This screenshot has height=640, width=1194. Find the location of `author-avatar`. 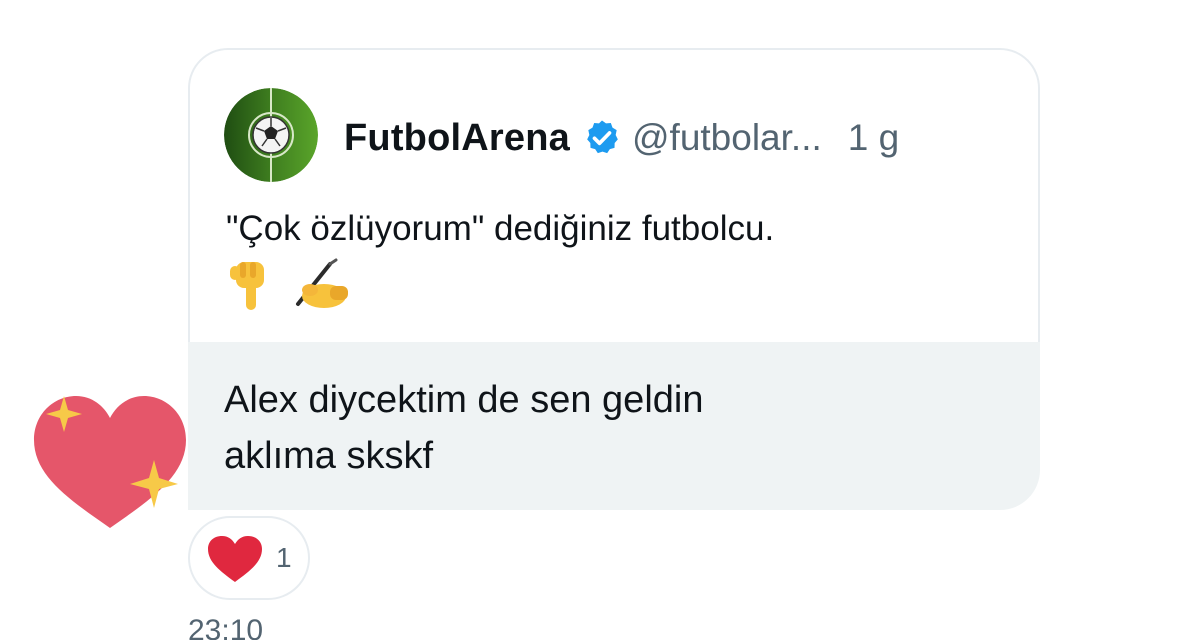

author-avatar is located at coordinates (271, 135).